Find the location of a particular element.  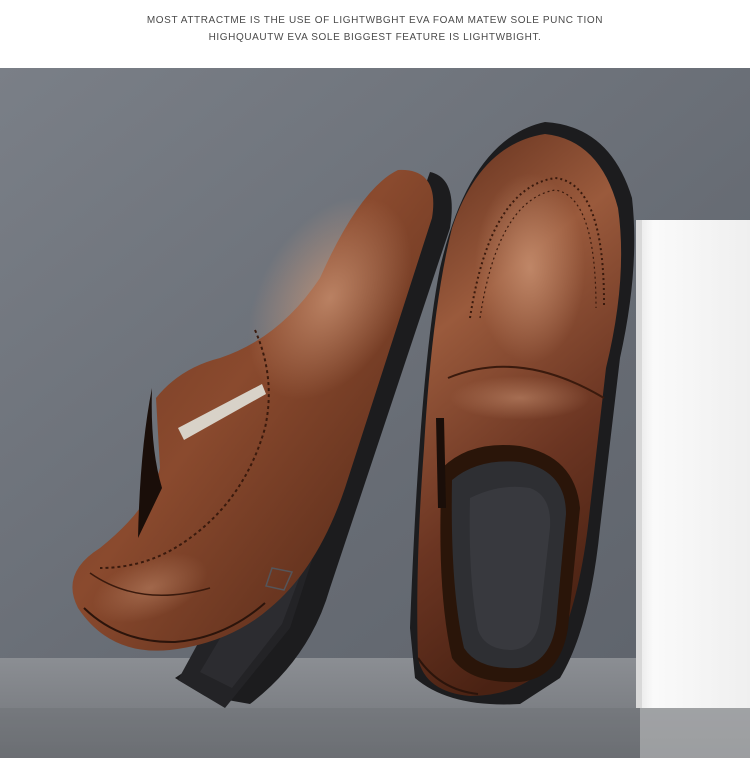

floor-reflection is located at coordinates (375, 733).